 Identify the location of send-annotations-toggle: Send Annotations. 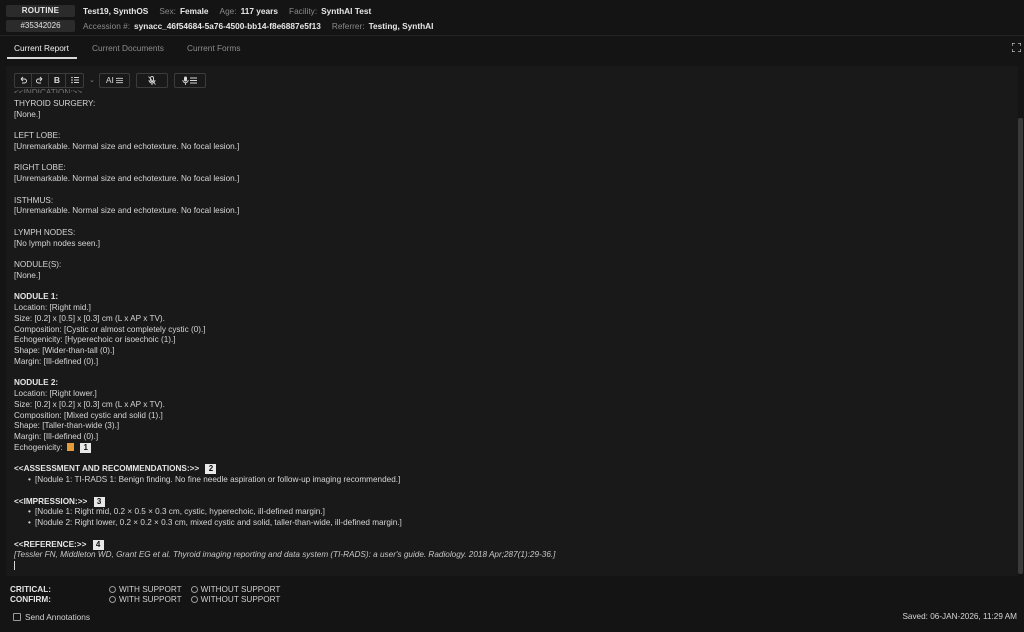
(51, 617).